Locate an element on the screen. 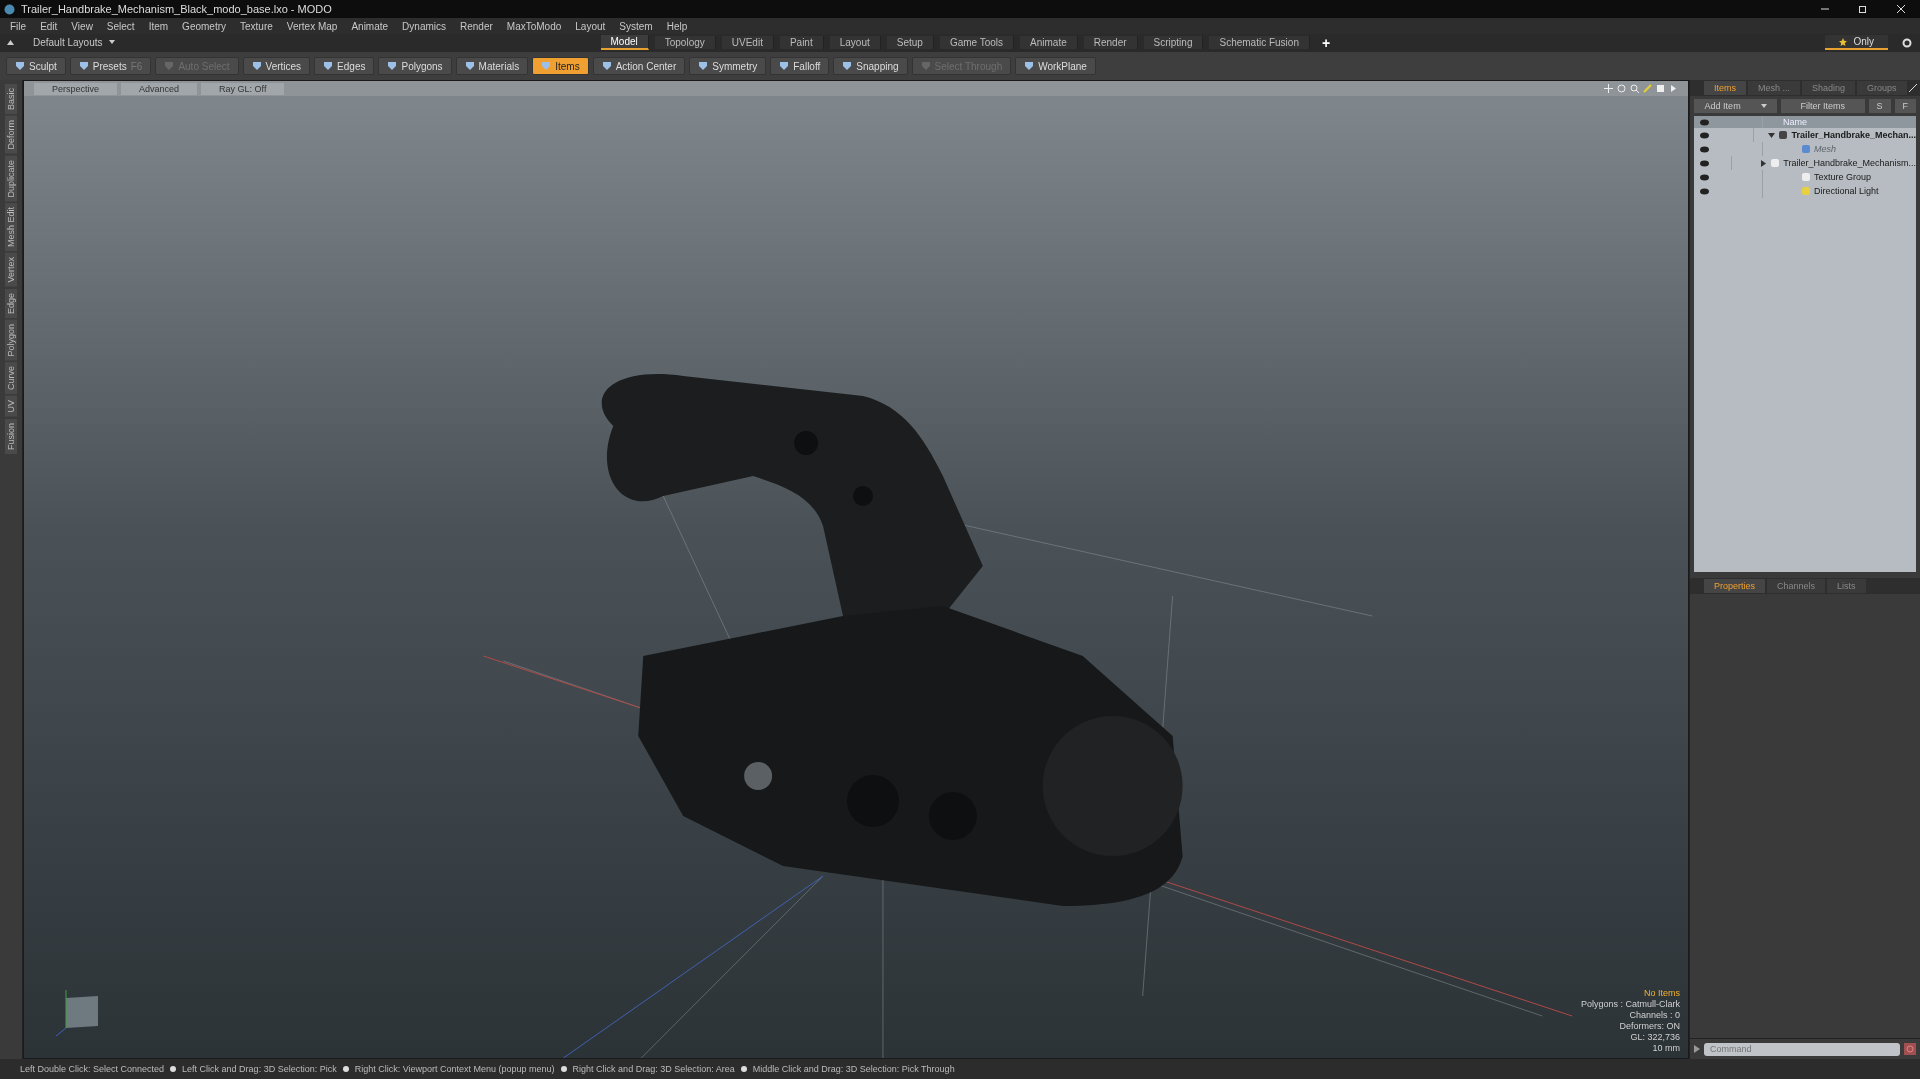 The height and width of the screenshot is (1079, 1920). viewport-option: Perspective is located at coordinates (76, 88).